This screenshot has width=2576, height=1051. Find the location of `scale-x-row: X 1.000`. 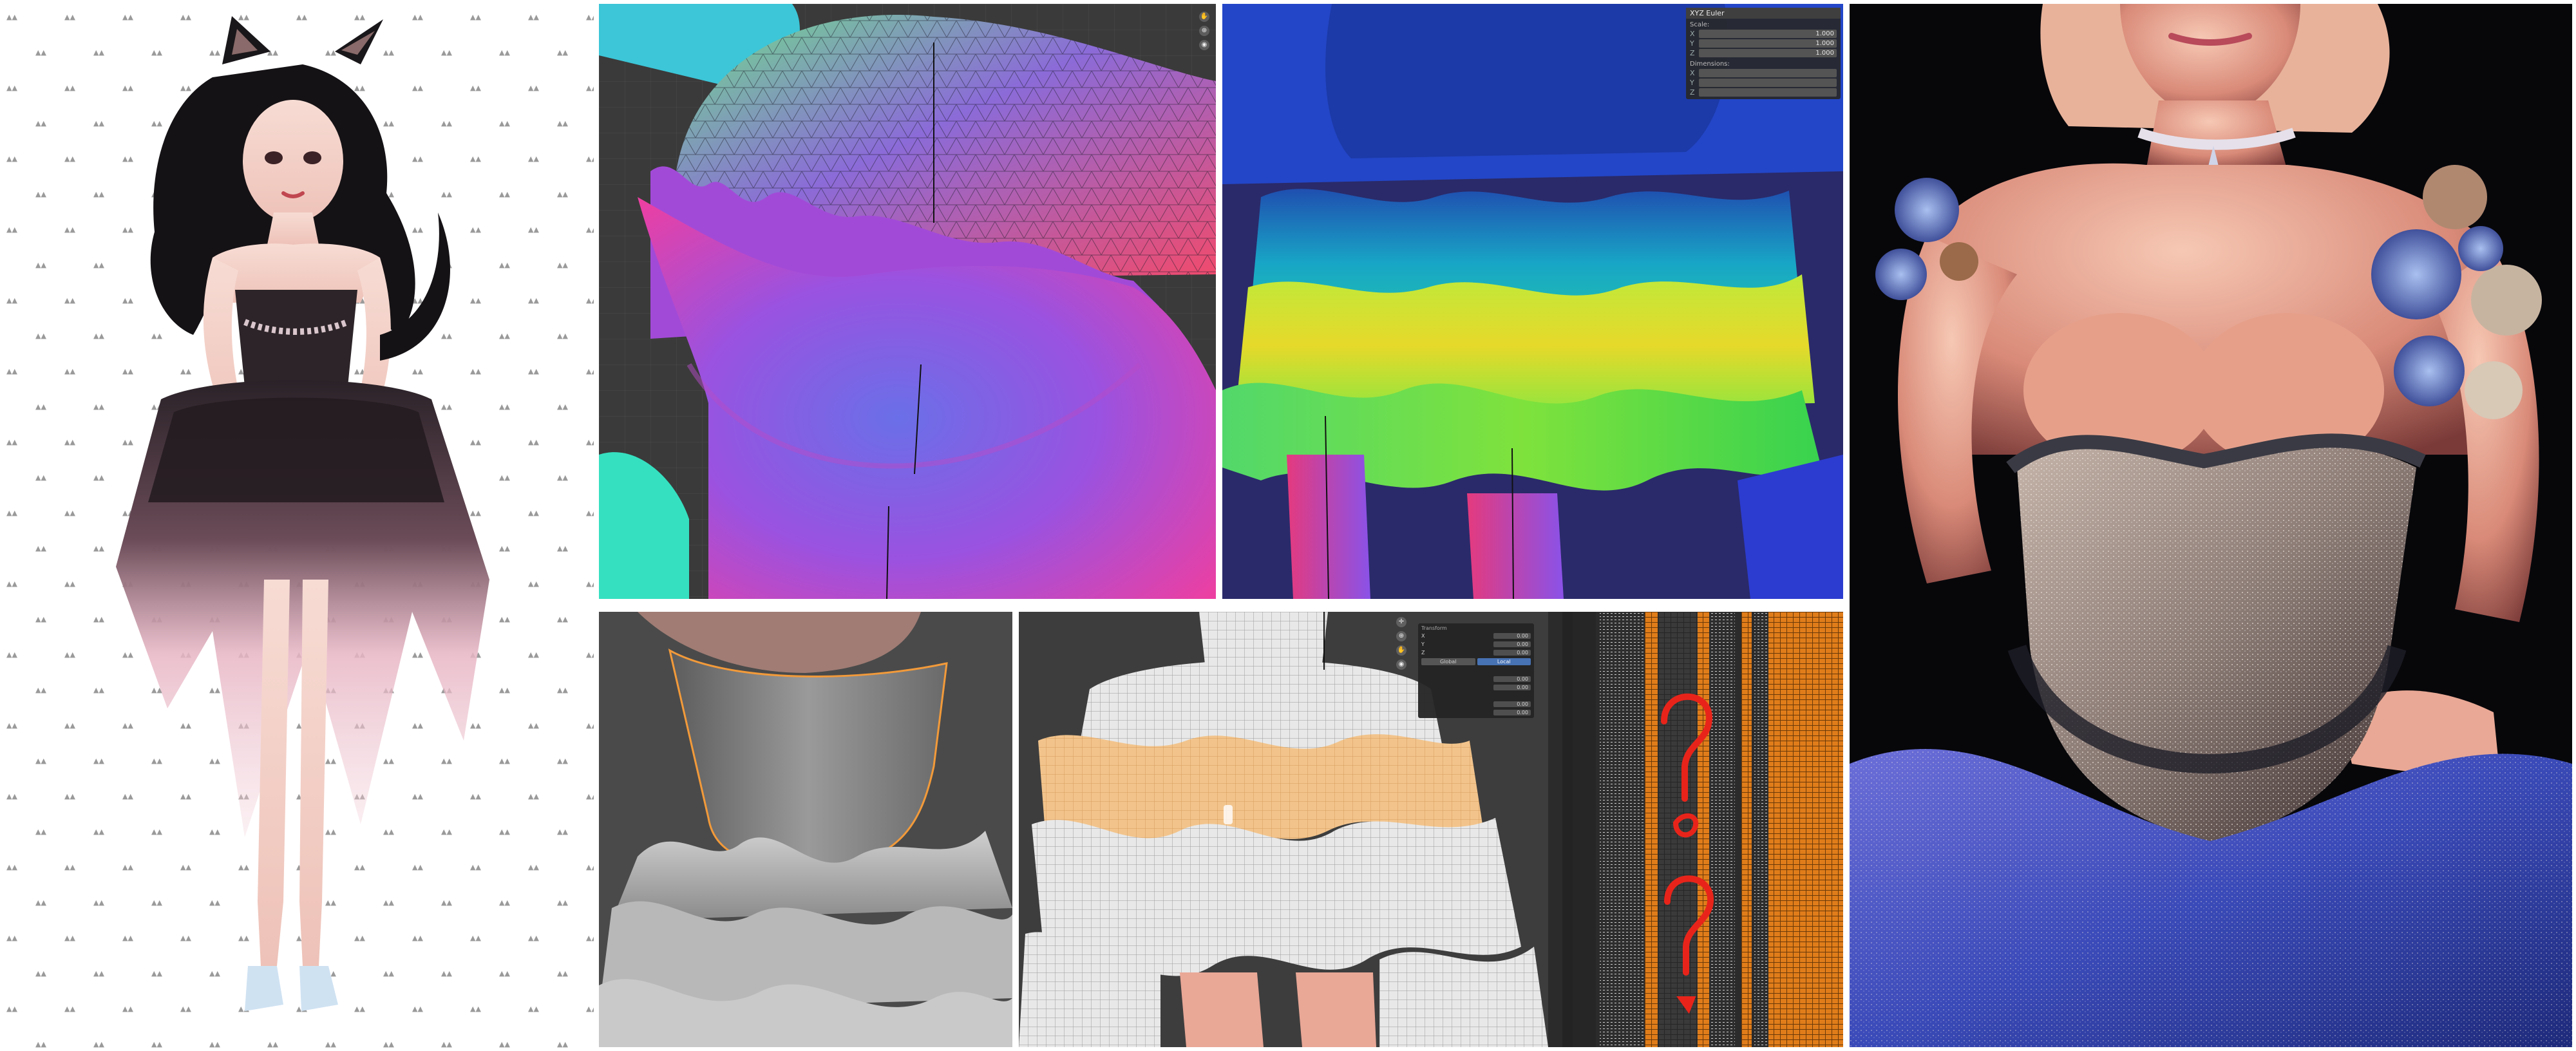

scale-x-row: X 1.000 is located at coordinates (1764, 34).